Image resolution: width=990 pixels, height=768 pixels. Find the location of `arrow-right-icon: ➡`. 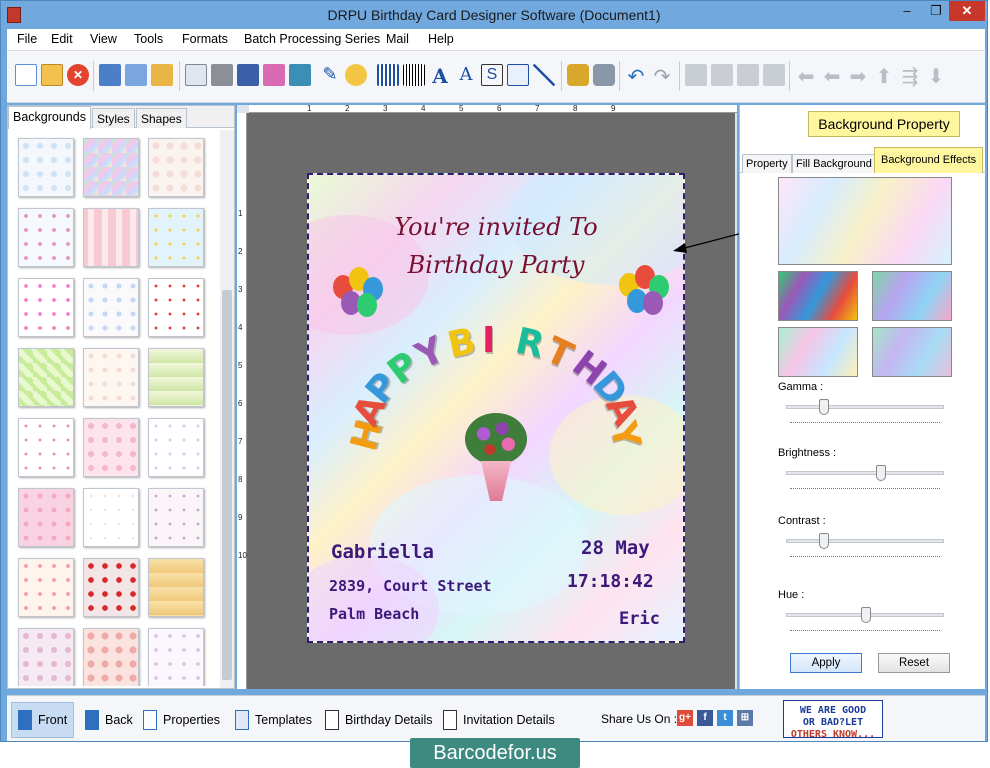

arrow-right-icon: ➡ is located at coordinates (858, 76).